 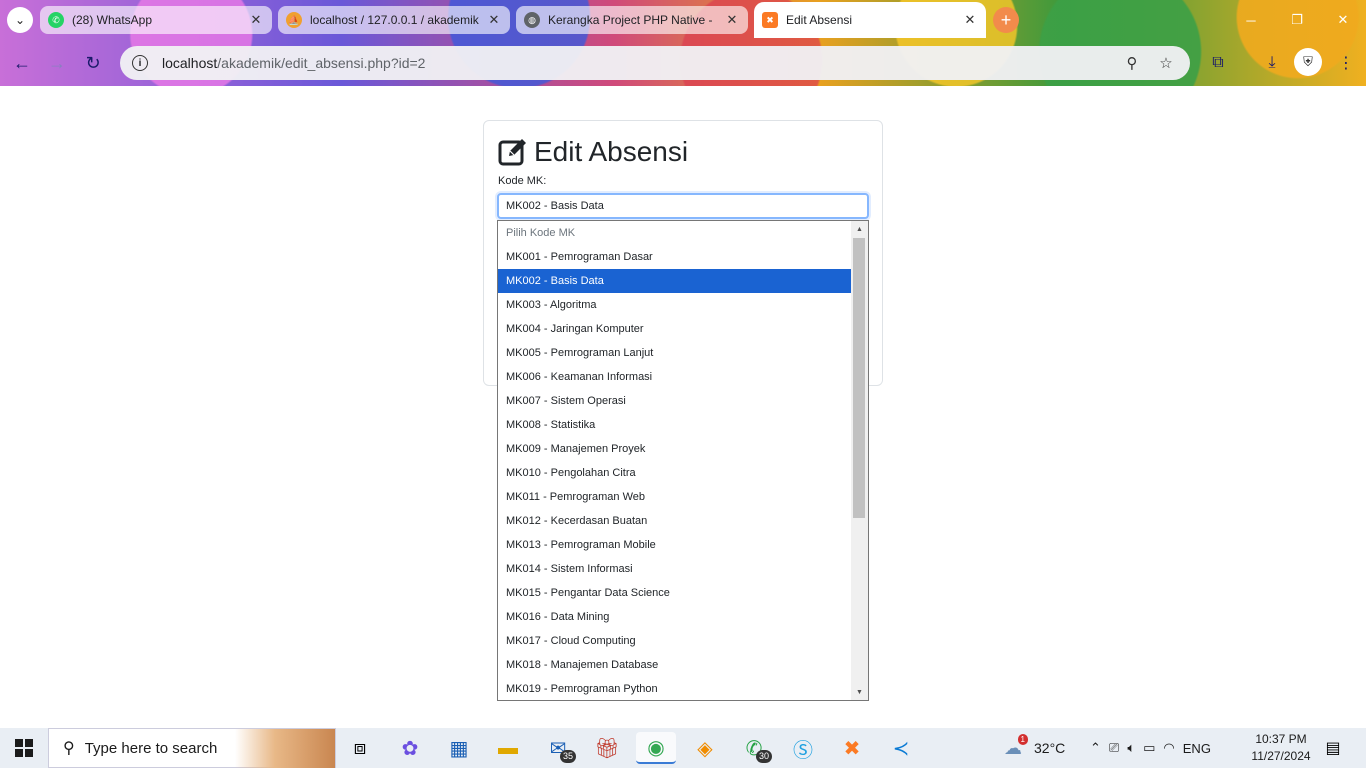 I want to click on store-button: ▦, so click(x=459, y=748).